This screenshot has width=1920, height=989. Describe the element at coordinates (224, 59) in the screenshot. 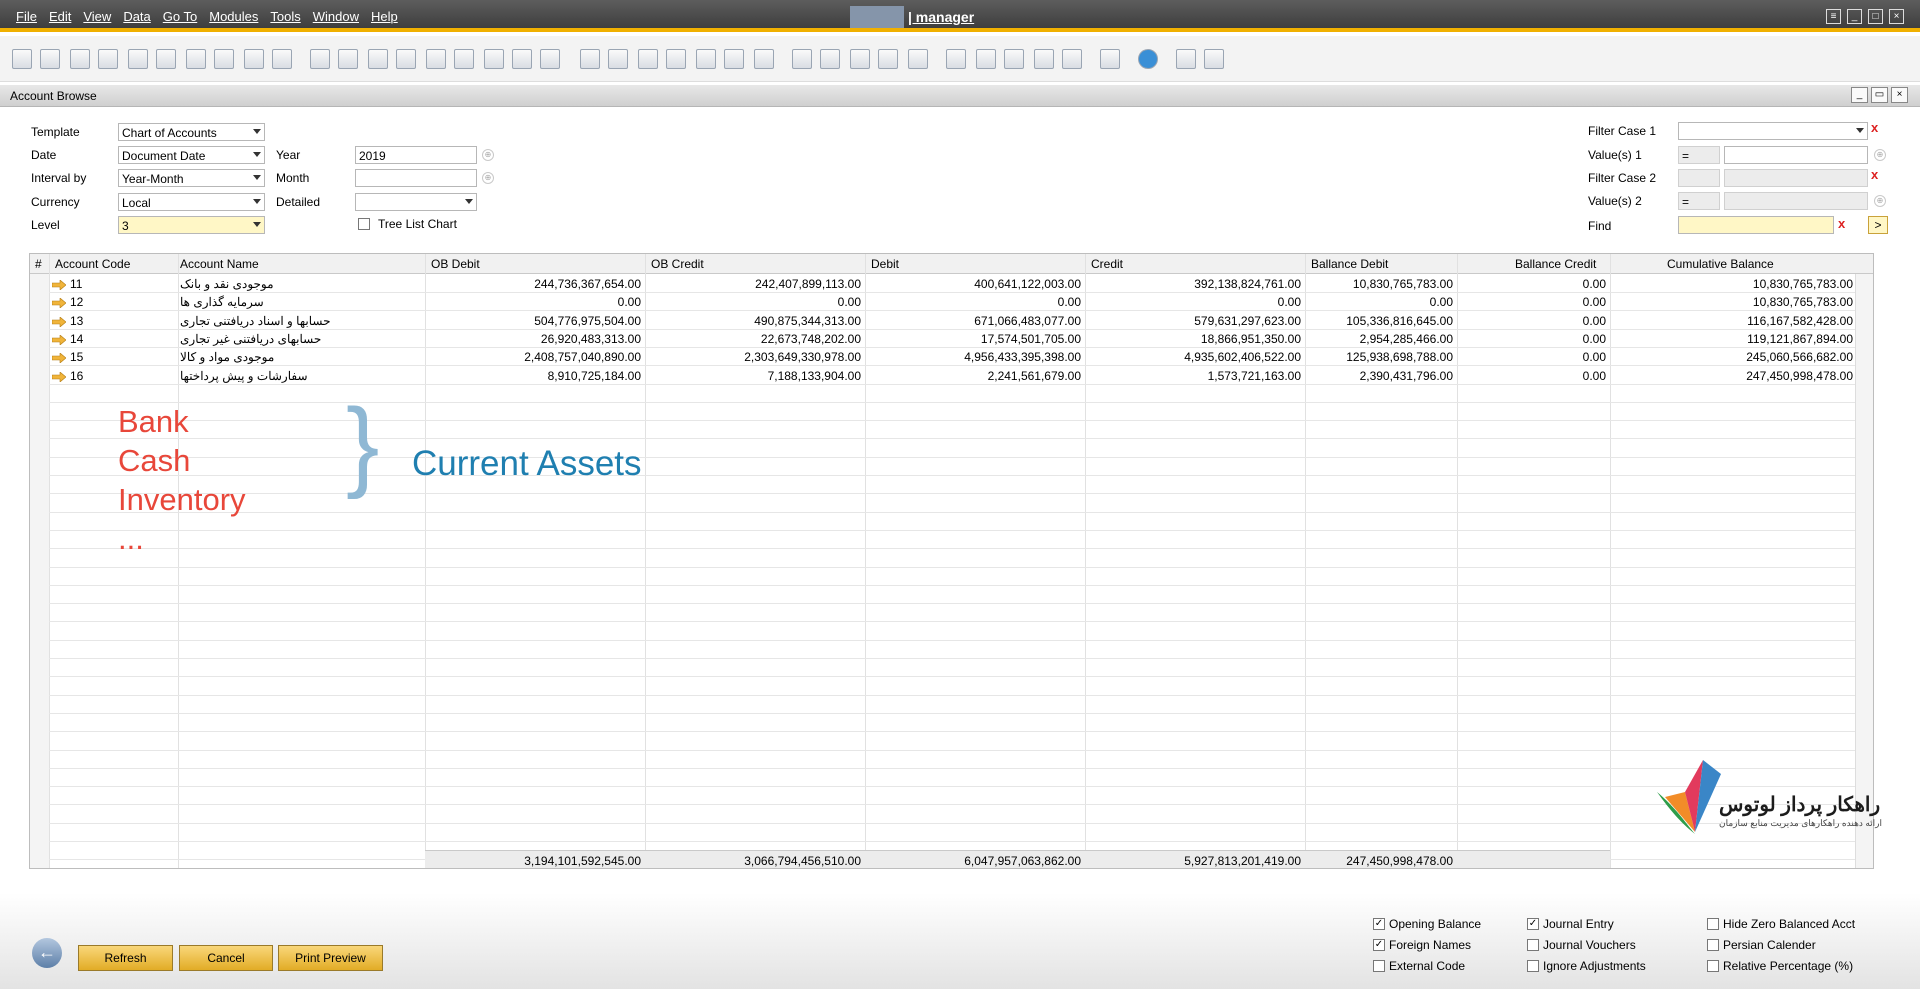

I see `export-pdf-icon` at that location.